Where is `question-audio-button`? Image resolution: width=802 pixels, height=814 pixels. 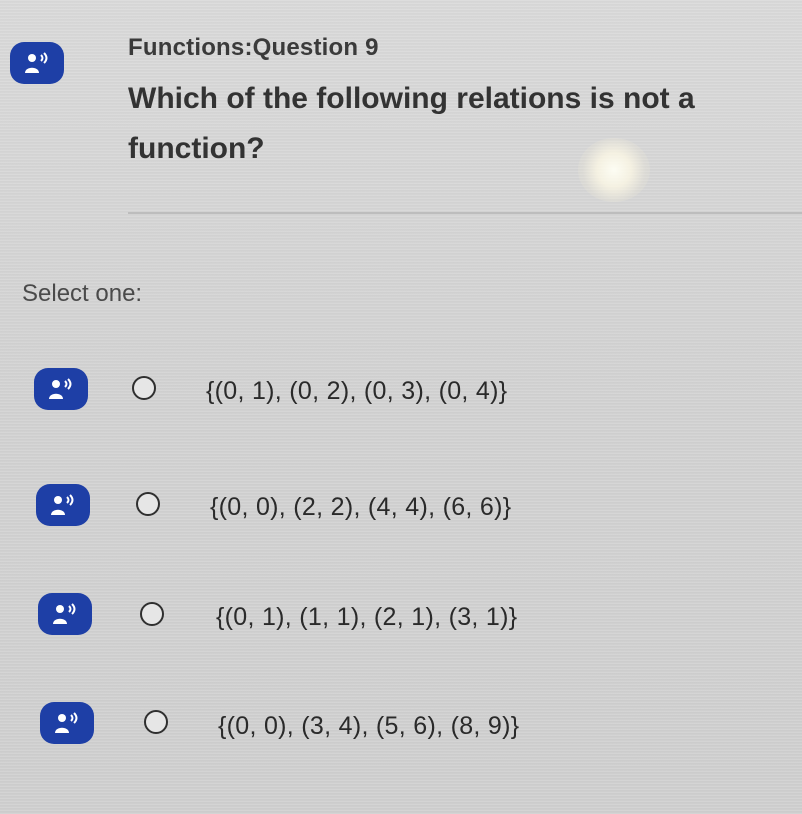 question-audio-button is located at coordinates (37, 63).